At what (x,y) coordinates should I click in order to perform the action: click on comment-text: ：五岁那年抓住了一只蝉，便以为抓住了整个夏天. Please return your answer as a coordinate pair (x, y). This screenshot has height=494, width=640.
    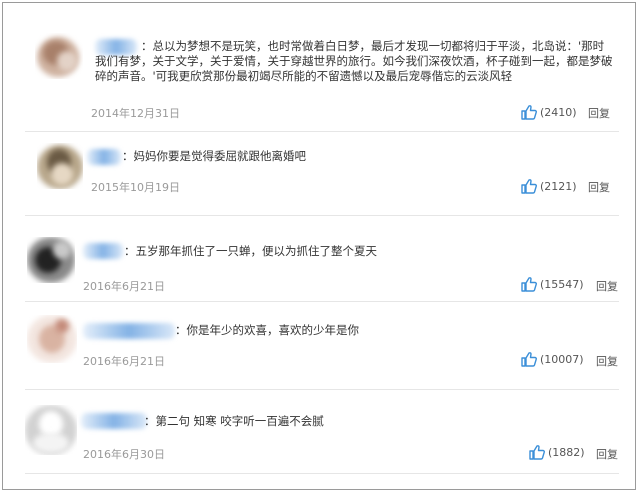
    Looking at the image, I should click on (250, 251).